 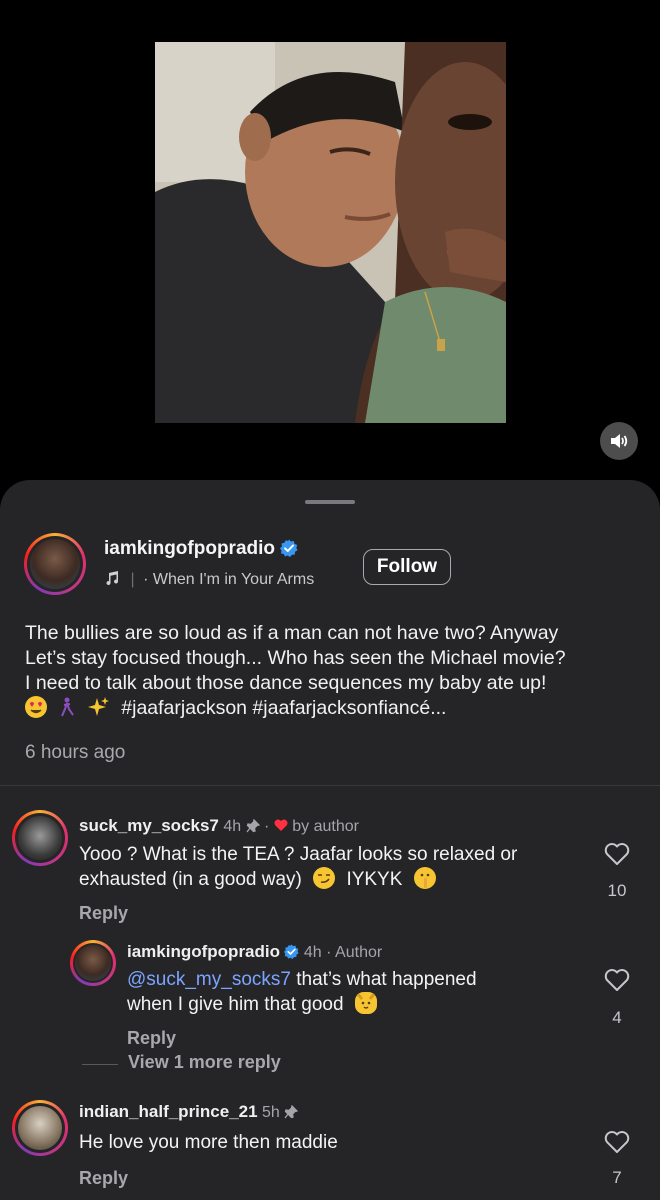 I want to click on comment-text-part: exhausted (in a good way), so click(x=190, y=879).